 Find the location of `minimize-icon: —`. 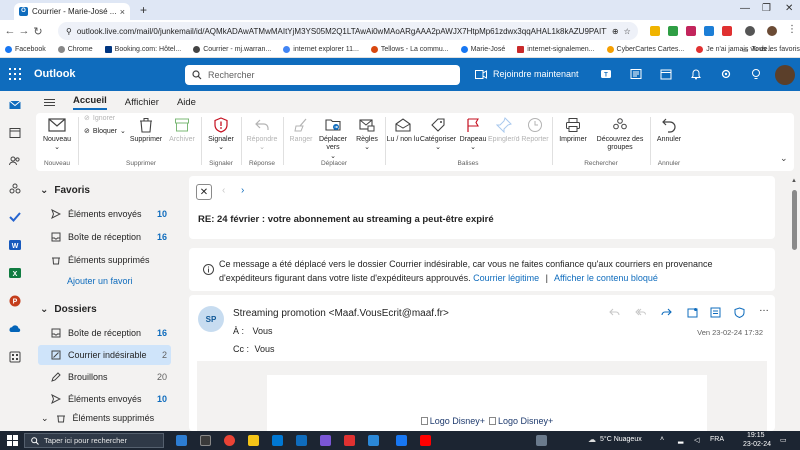

minimize-icon: — is located at coordinates (745, 8).